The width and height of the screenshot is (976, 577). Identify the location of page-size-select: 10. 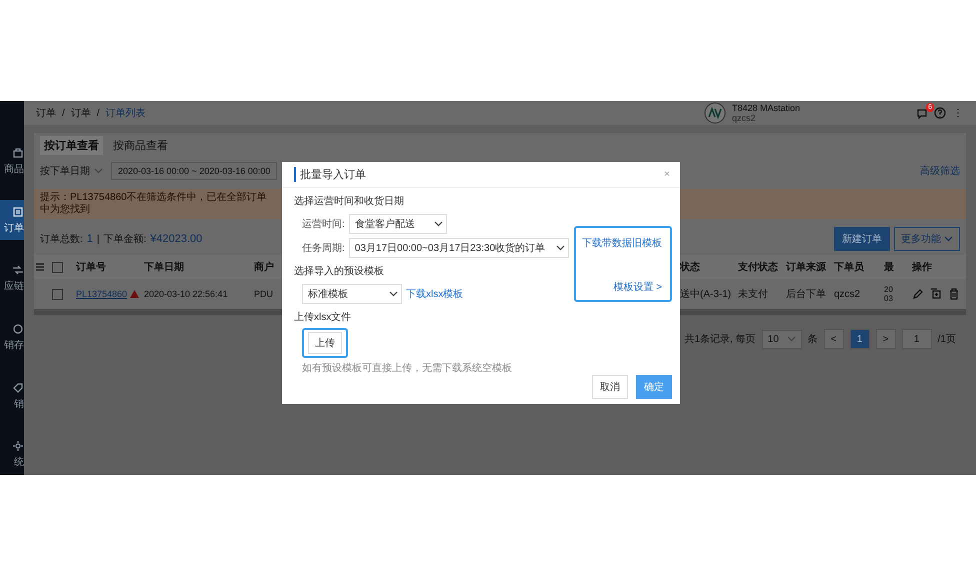
(782, 339).